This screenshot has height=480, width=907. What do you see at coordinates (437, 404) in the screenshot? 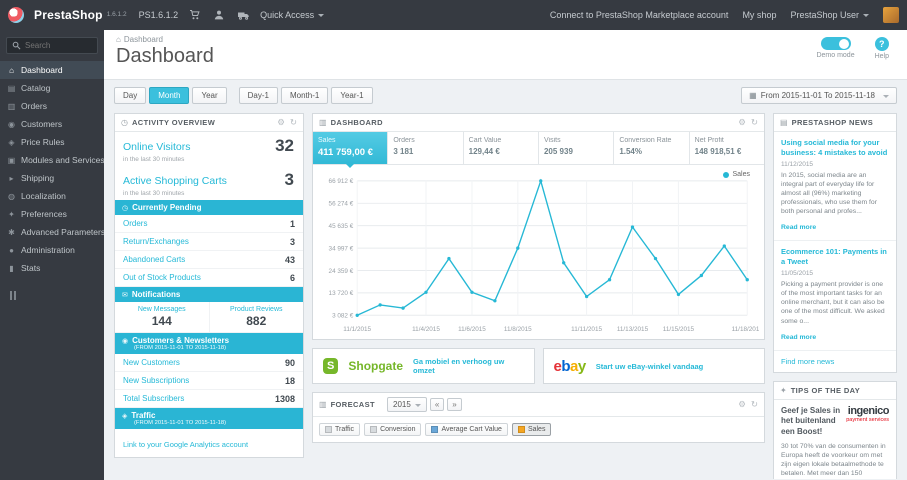
I see `forecast-prev-button: «` at bounding box center [437, 404].